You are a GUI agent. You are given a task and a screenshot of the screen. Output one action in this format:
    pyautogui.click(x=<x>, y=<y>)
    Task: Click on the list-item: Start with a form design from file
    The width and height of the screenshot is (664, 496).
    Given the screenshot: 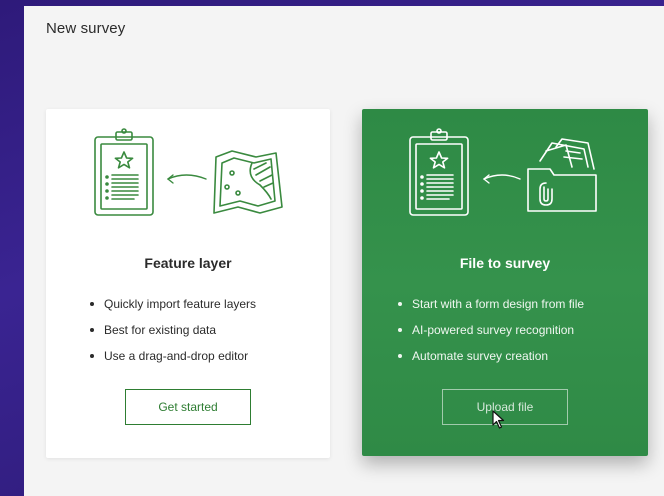 What is the action you would take?
    pyautogui.click(x=491, y=304)
    